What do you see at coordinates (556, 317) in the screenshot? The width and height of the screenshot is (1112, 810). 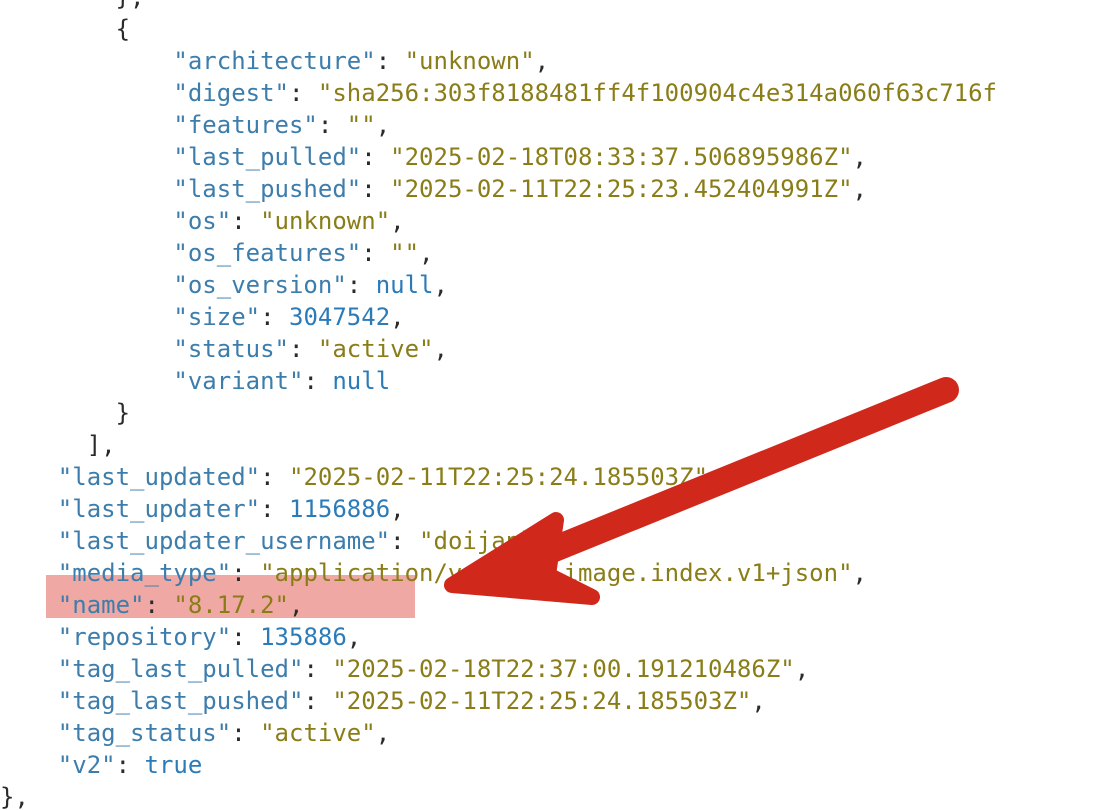 I see `code-line: "size": 3047542,` at bounding box center [556, 317].